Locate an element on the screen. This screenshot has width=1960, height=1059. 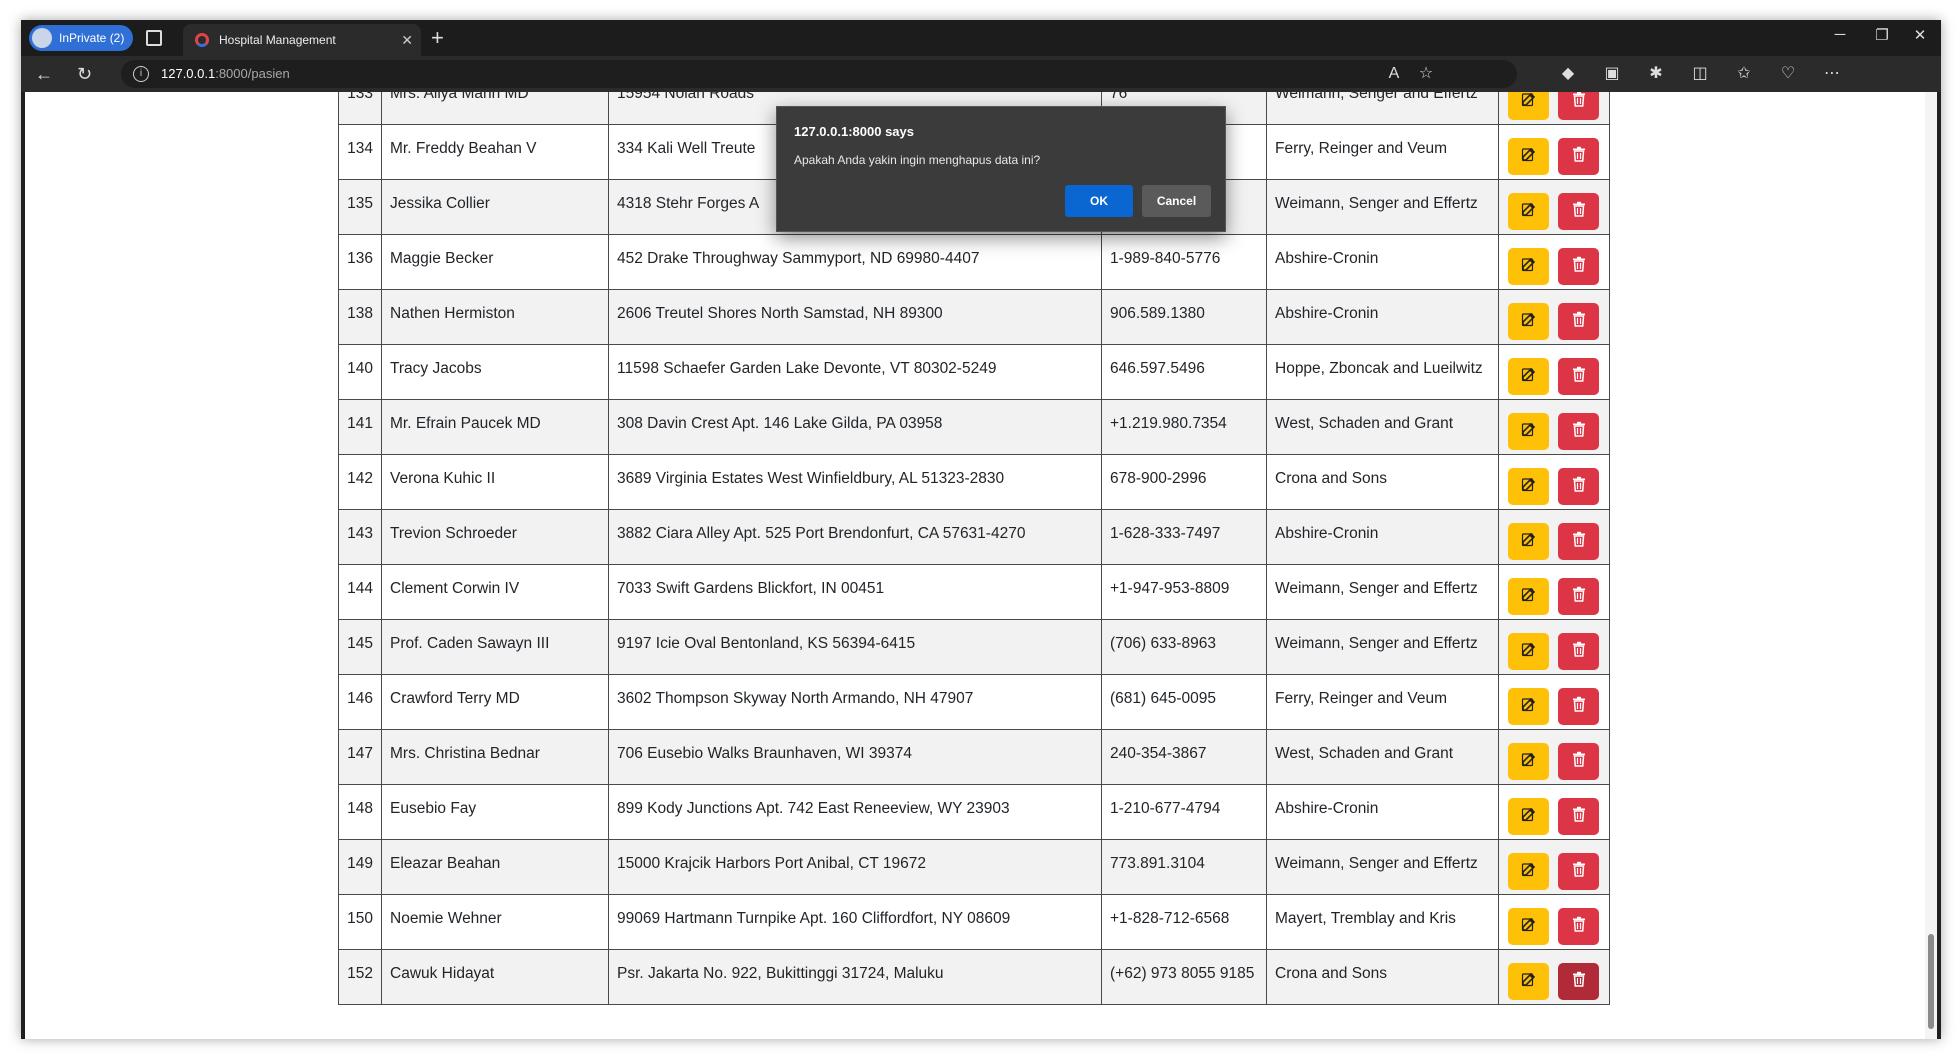
scrollbar is located at coordinates (1931, 565).